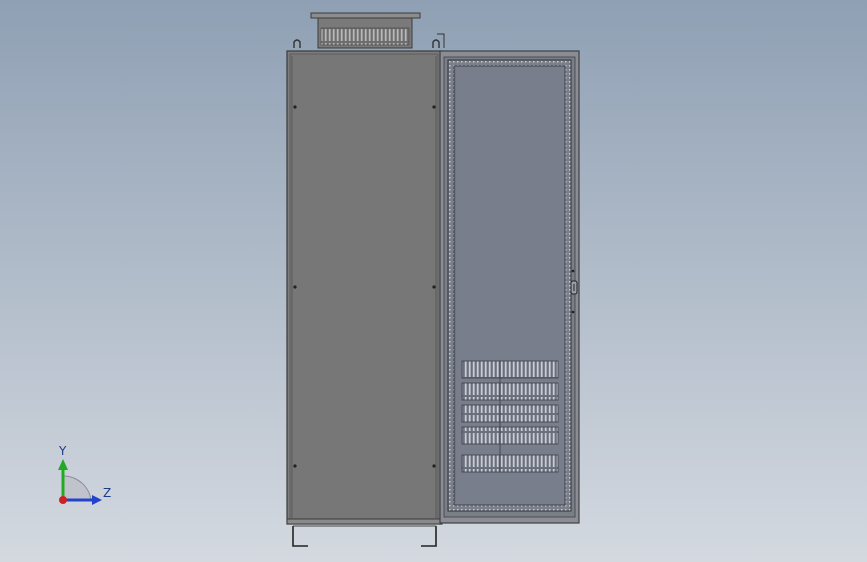 This screenshot has height=562, width=867. What do you see at coordinates (62, 451) in the screenshot?
I see `triad-y-label: Y` at bounding box center [62, 451].